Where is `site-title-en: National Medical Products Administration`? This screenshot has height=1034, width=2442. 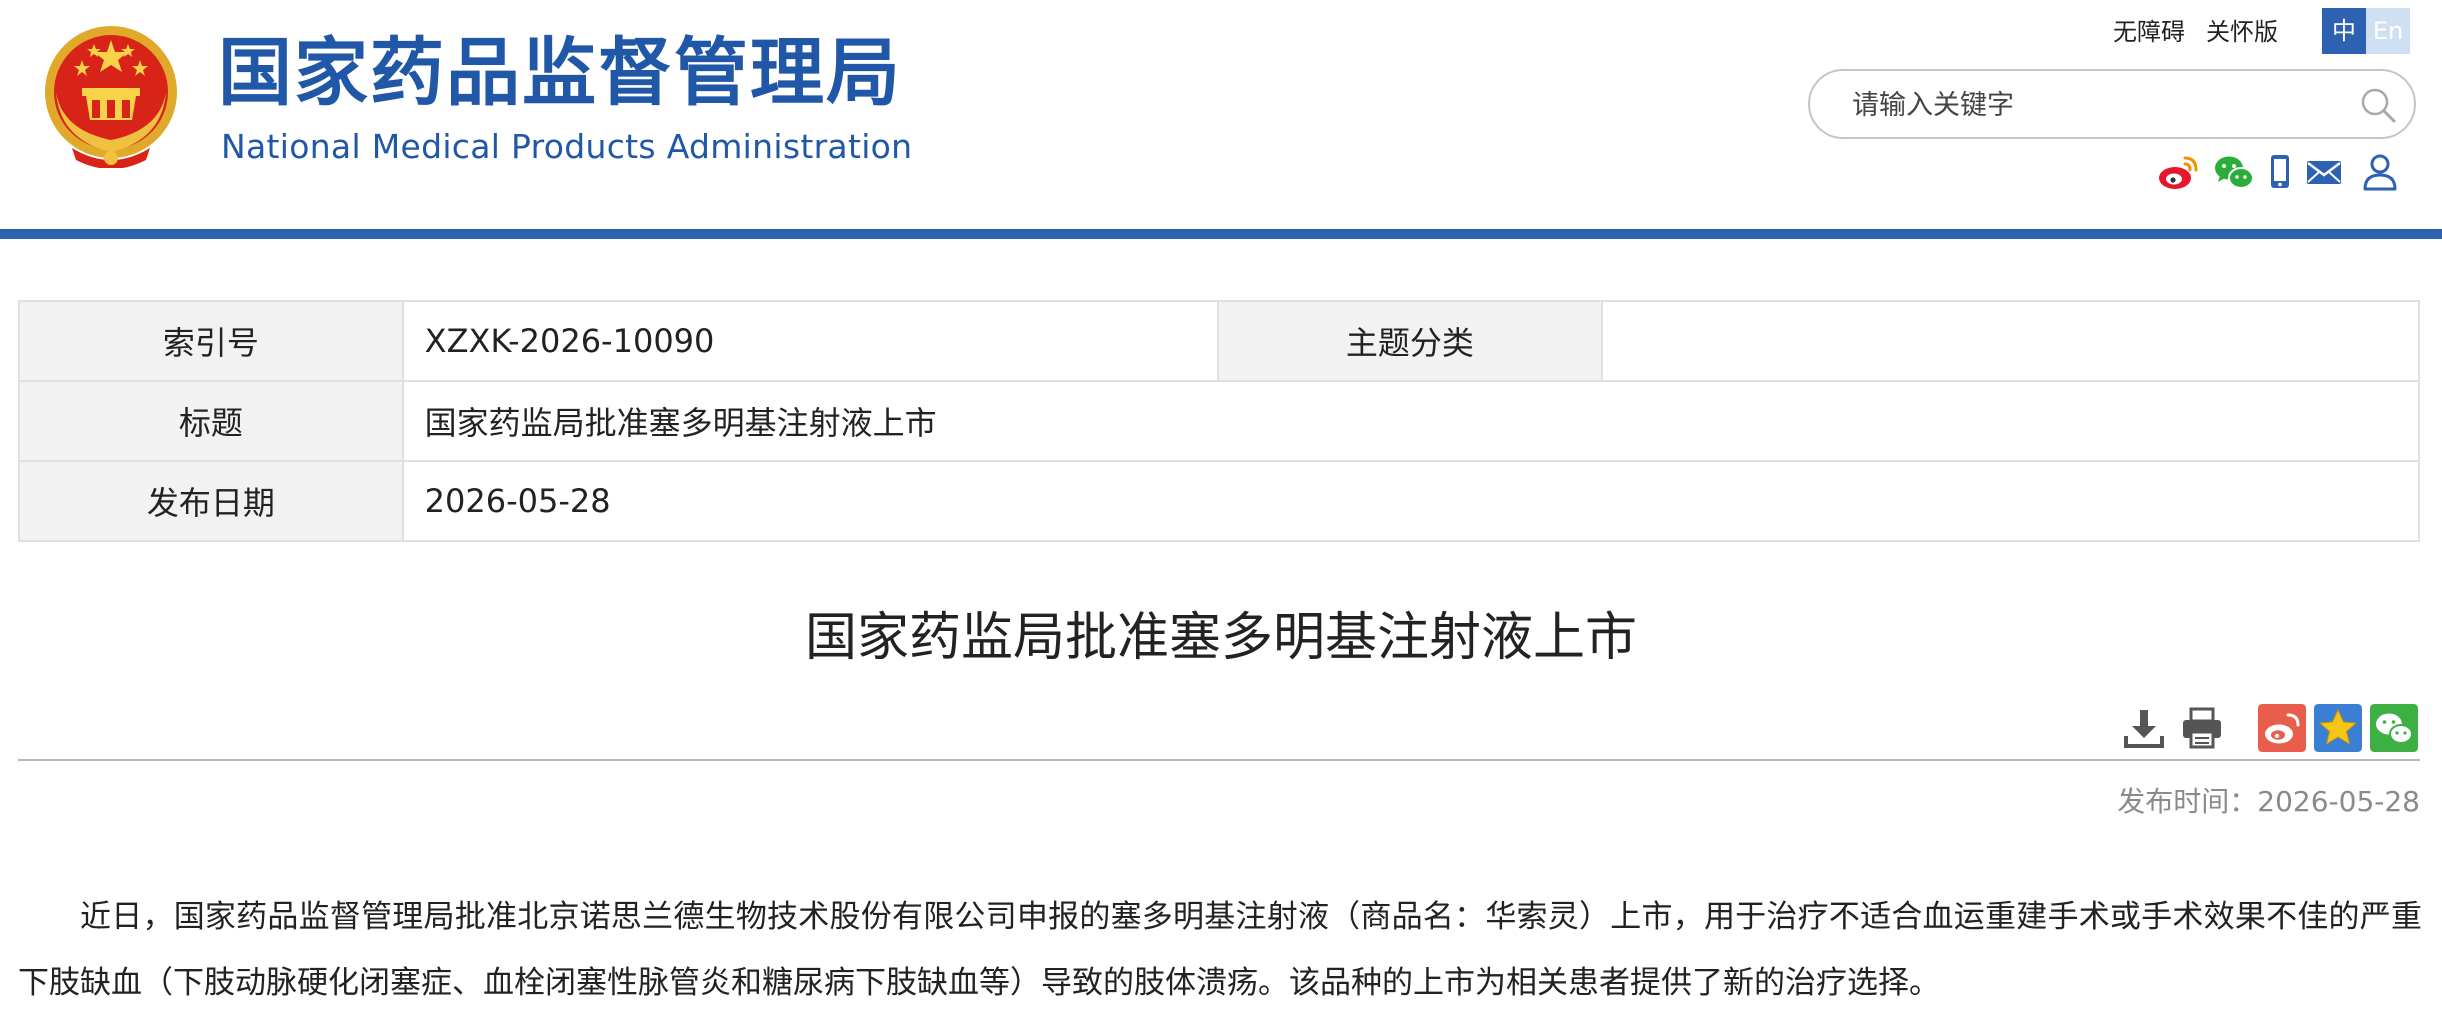 site-title-en: National Medical Products Administration is located at coordinates (567, 146).